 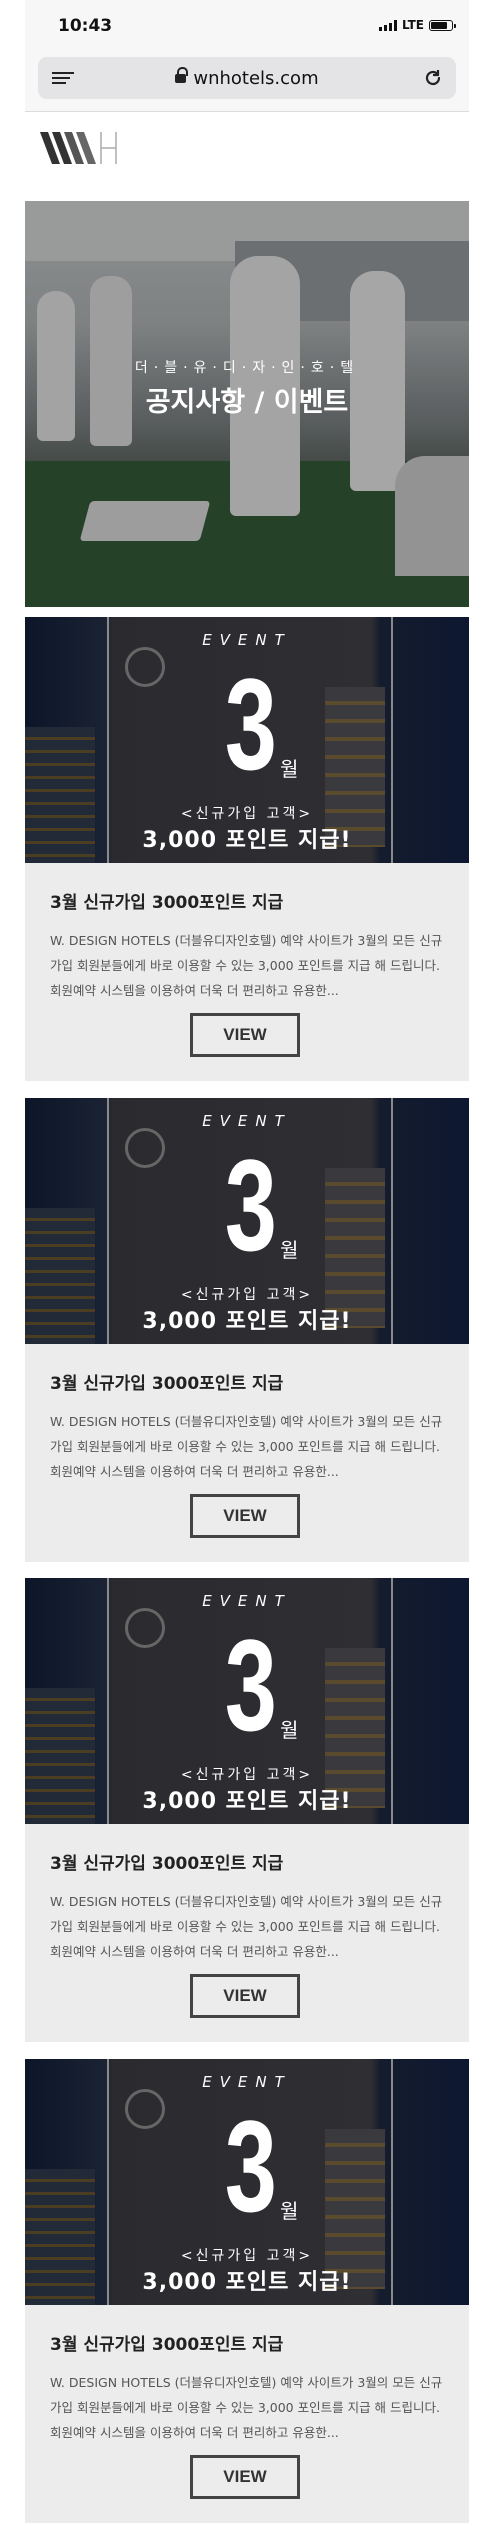 I want to click on wnh-logo, so click(x=88, y=148).